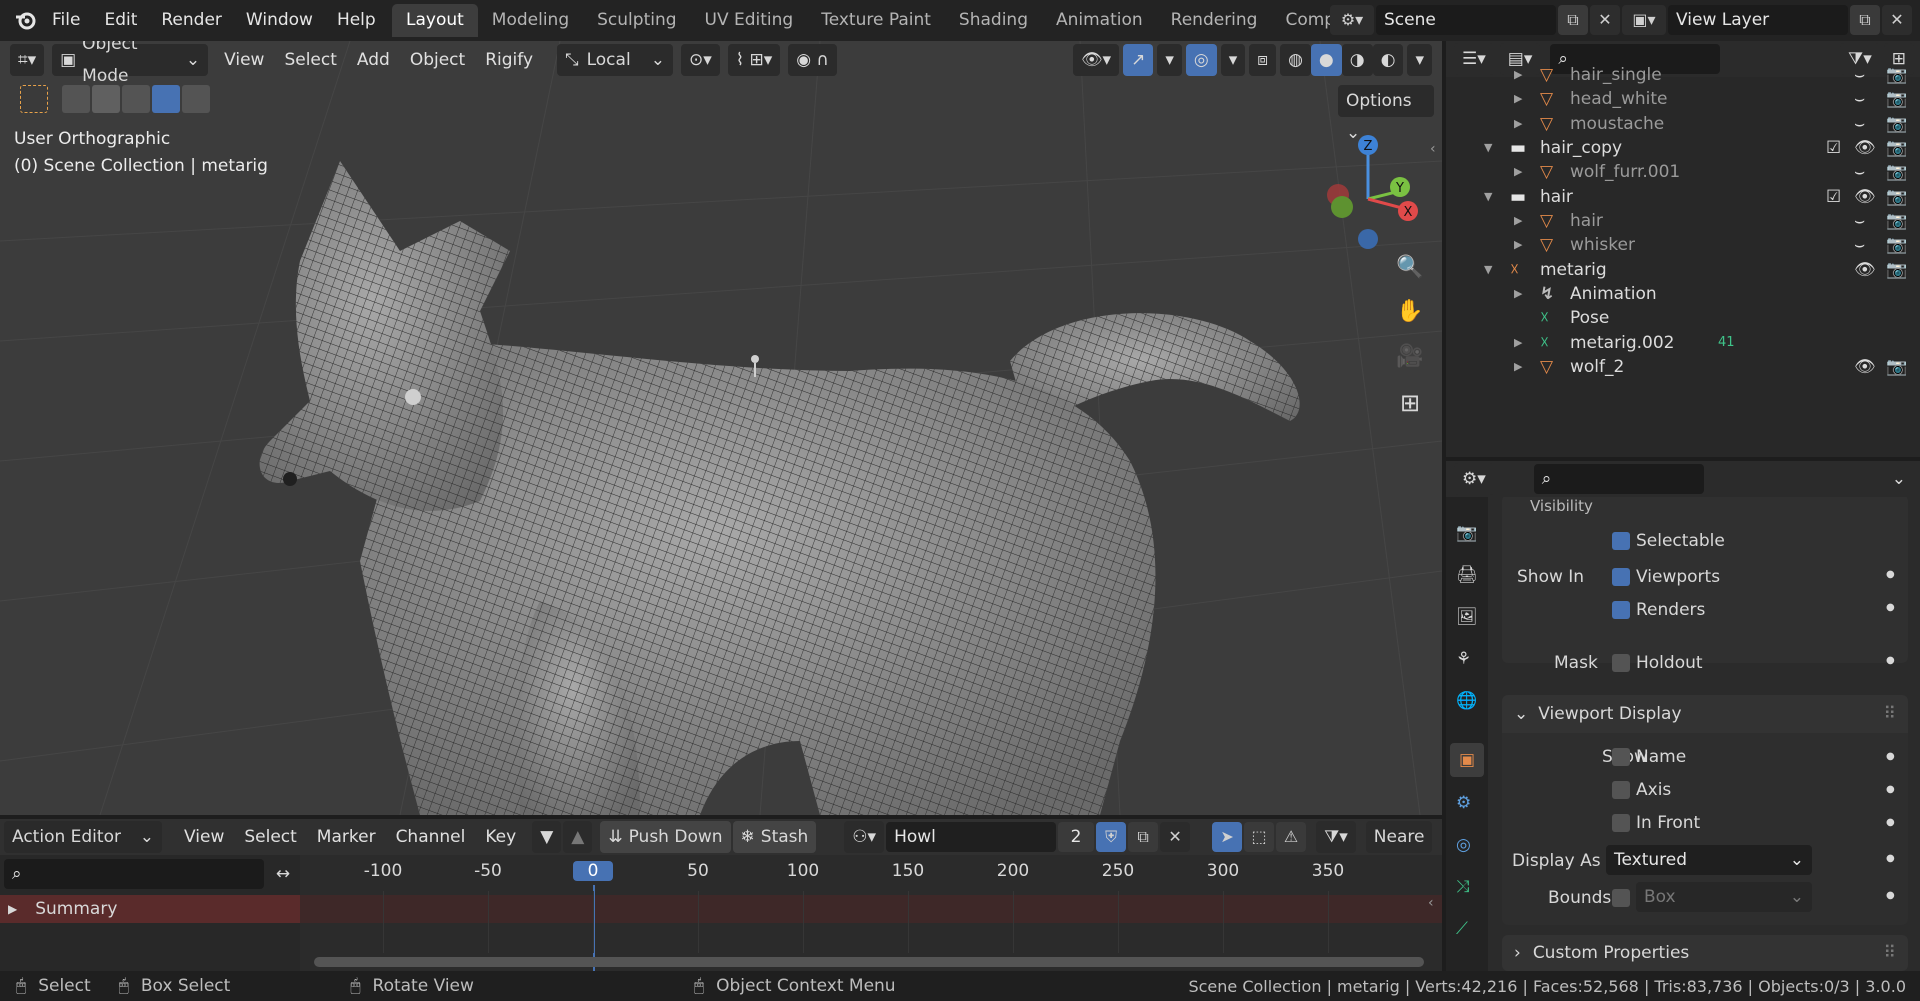 The height and width of the screenshot is (1001, 1920). Describe the element at coordinates (749, 20) in the screenshot. I see `tab-uv-editing: UV Editing` at that location.